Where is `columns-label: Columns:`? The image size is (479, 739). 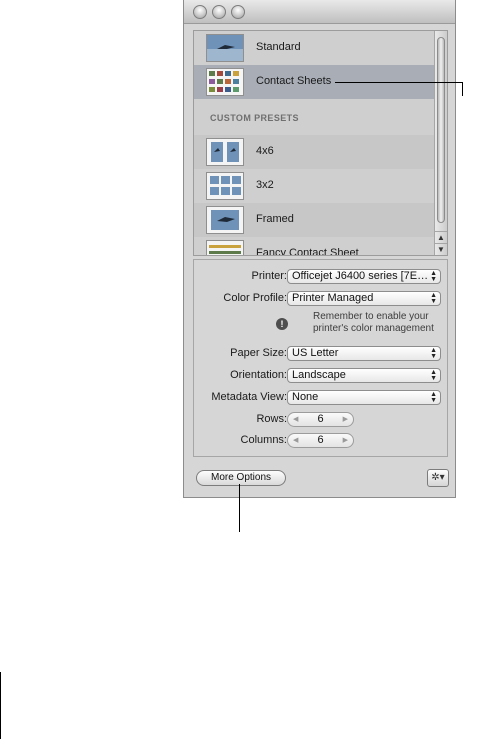
columns-label: Columns: is located at coordinates (263, 440).